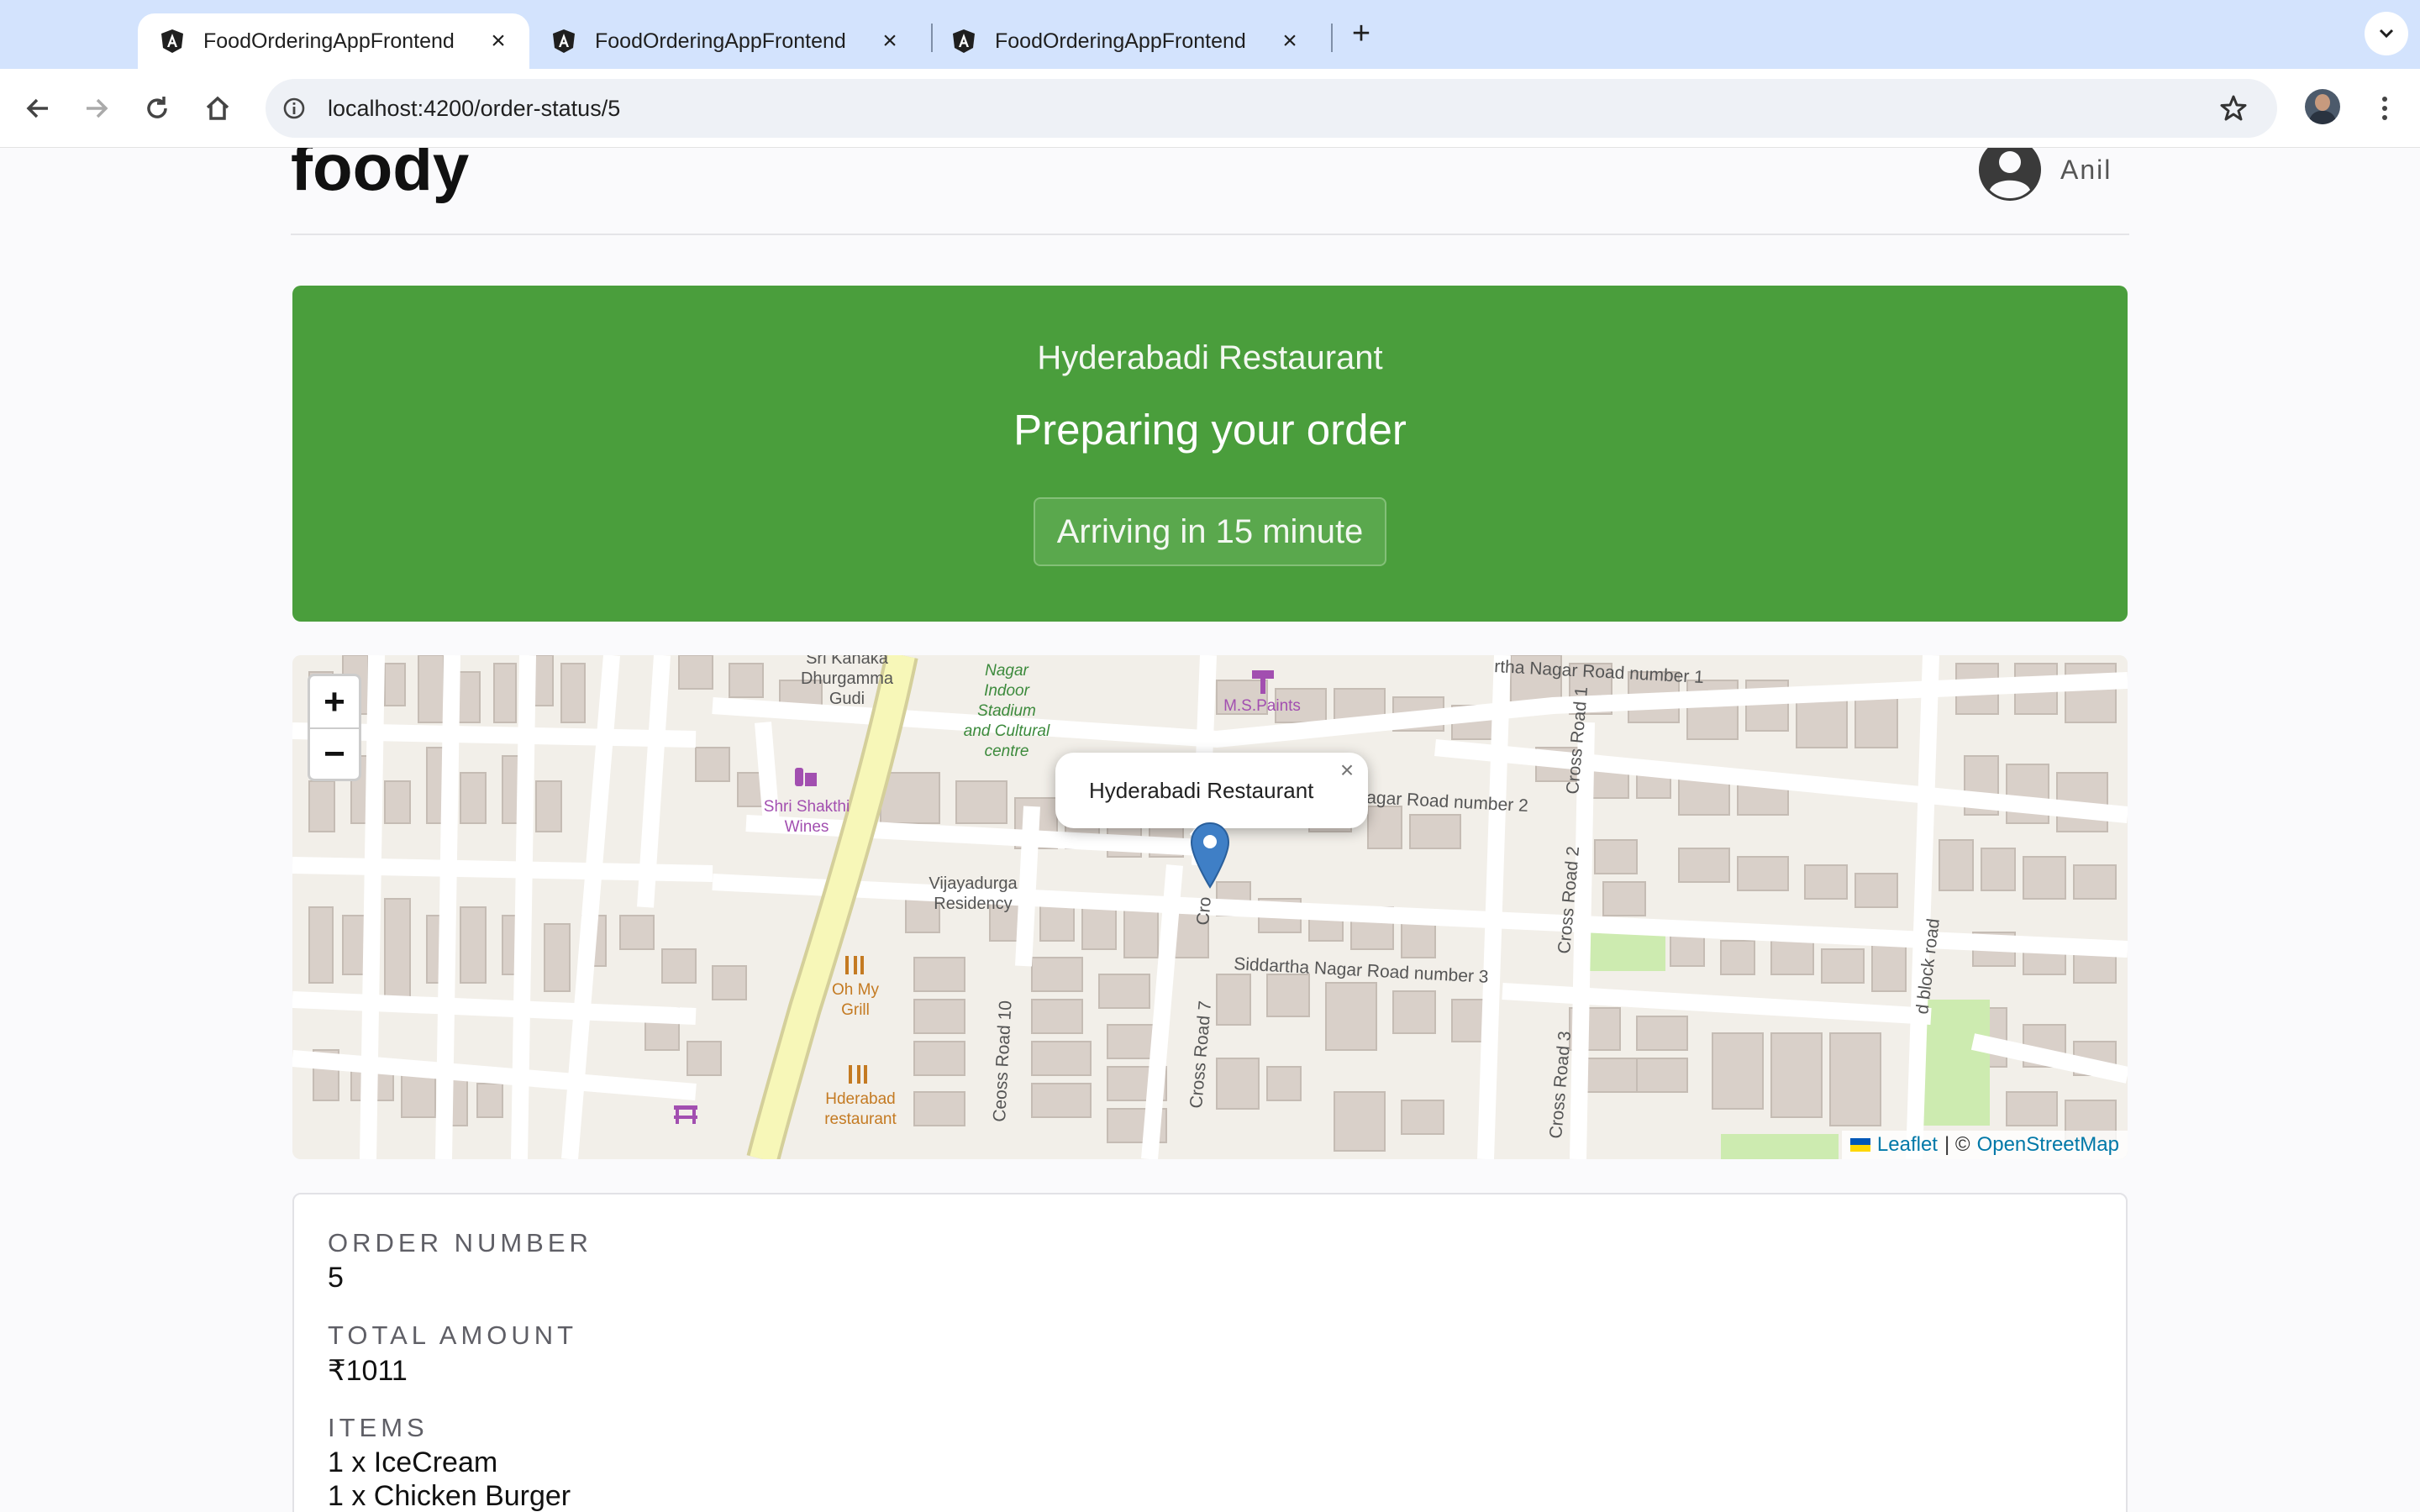 This screenshot has width=2420, height=1512. What do you see at coordinates (1006, 711) in the screenshot?
I see `map-label: Stadium` at bounding box center [1006, 711].